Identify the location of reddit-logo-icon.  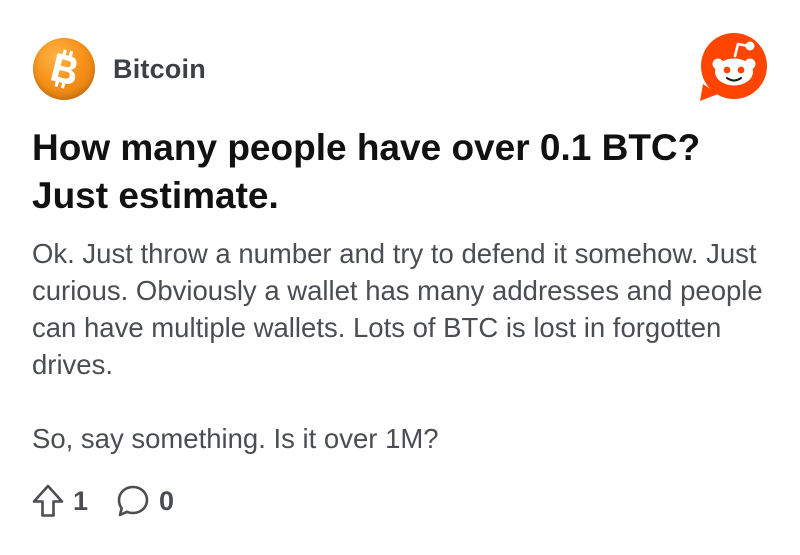
(733, 67).